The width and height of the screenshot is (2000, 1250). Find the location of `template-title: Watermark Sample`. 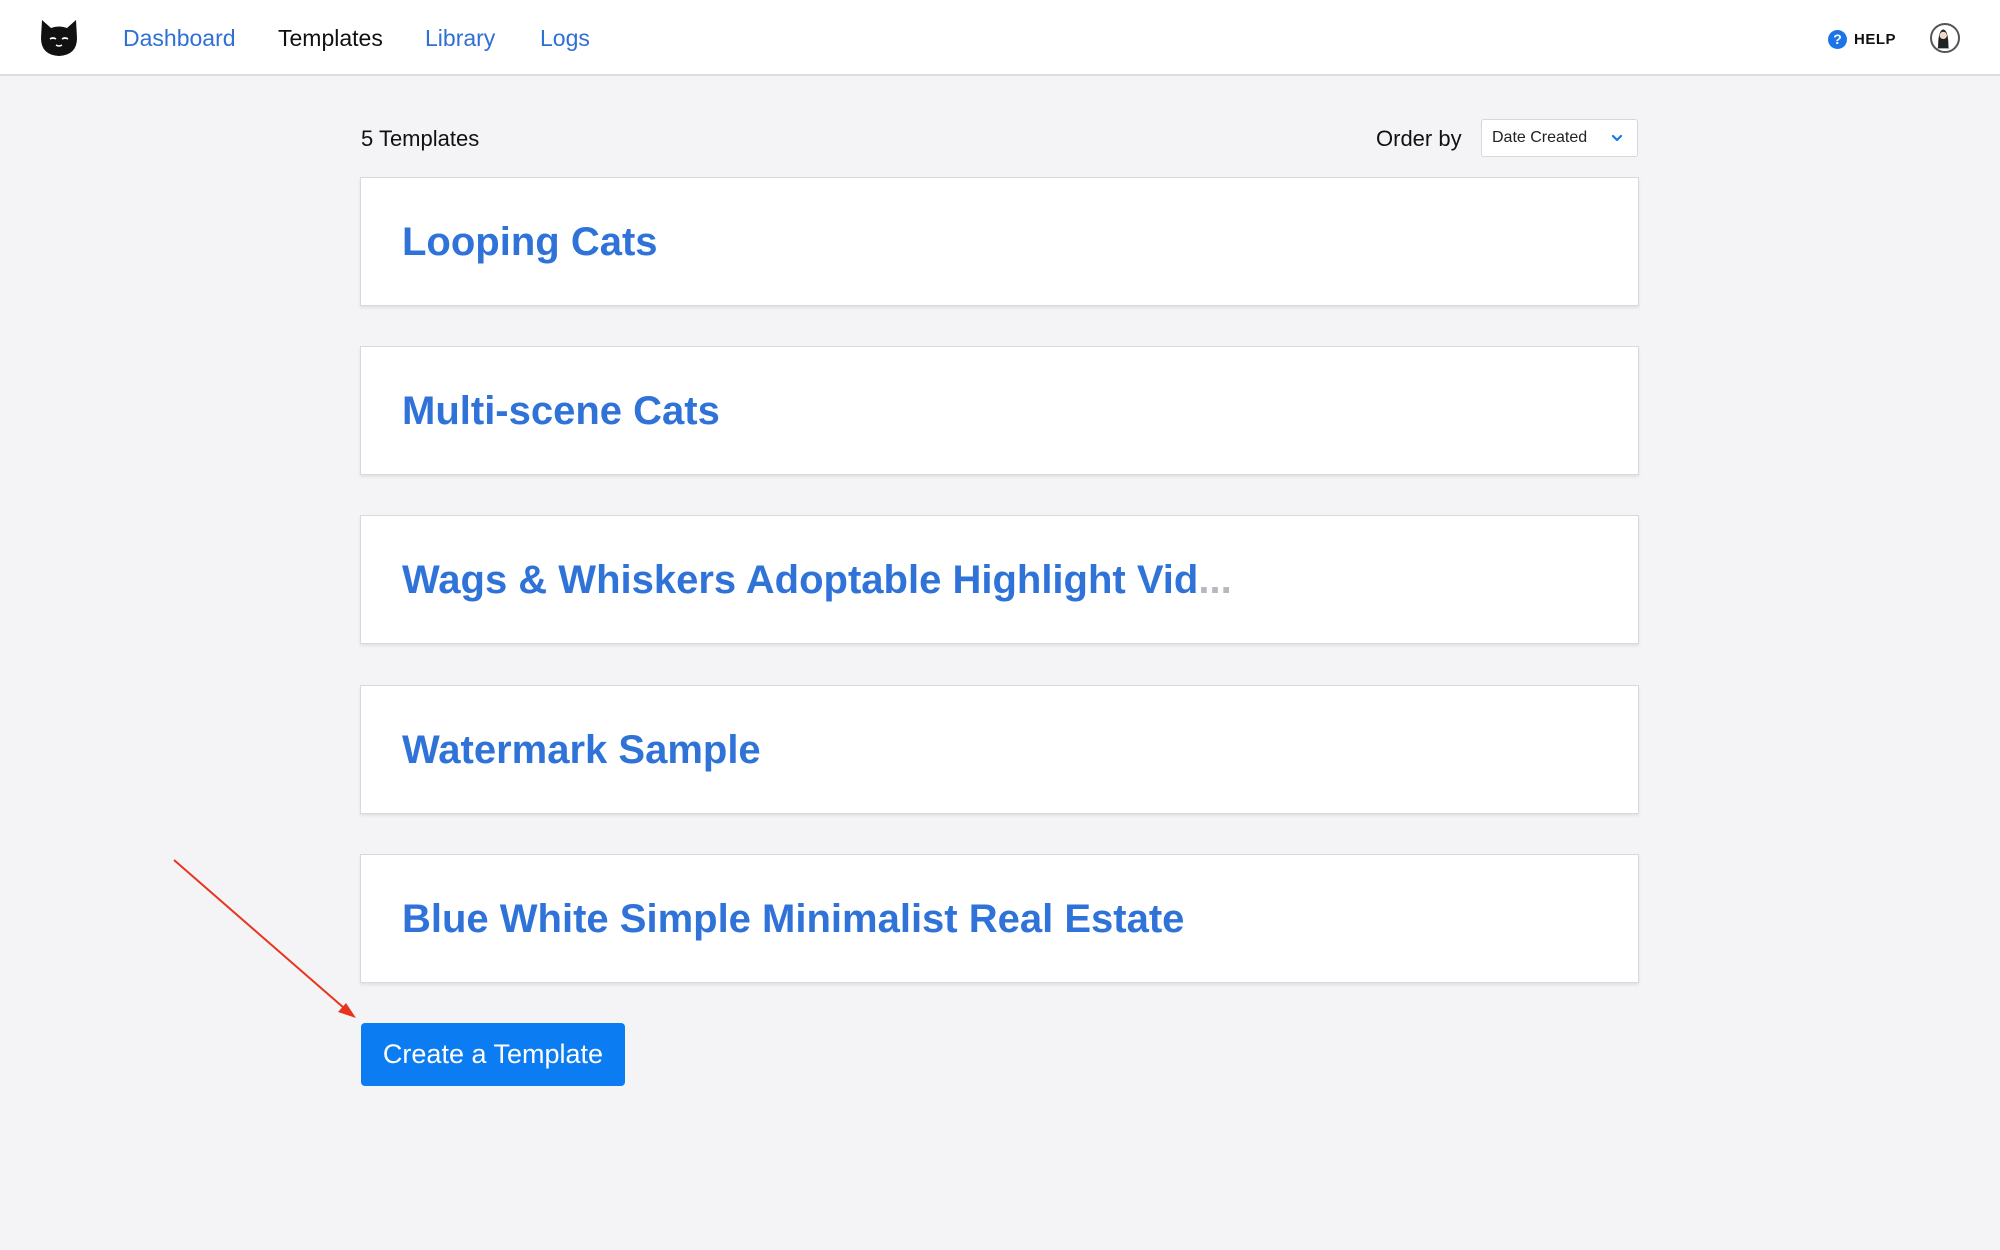

template-title: Watermark Sample is located at coordinates (581, 750).